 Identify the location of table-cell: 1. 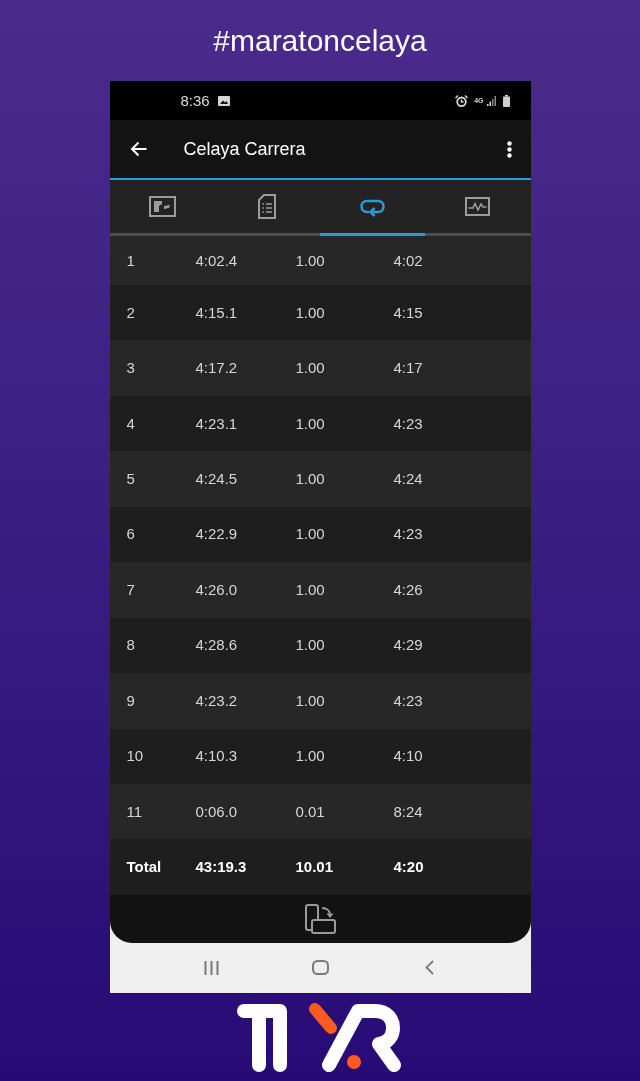
(130, 260).